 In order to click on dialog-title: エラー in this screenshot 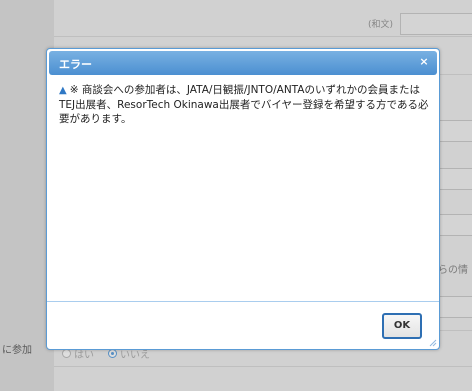, I will do `click(75, 64)`.